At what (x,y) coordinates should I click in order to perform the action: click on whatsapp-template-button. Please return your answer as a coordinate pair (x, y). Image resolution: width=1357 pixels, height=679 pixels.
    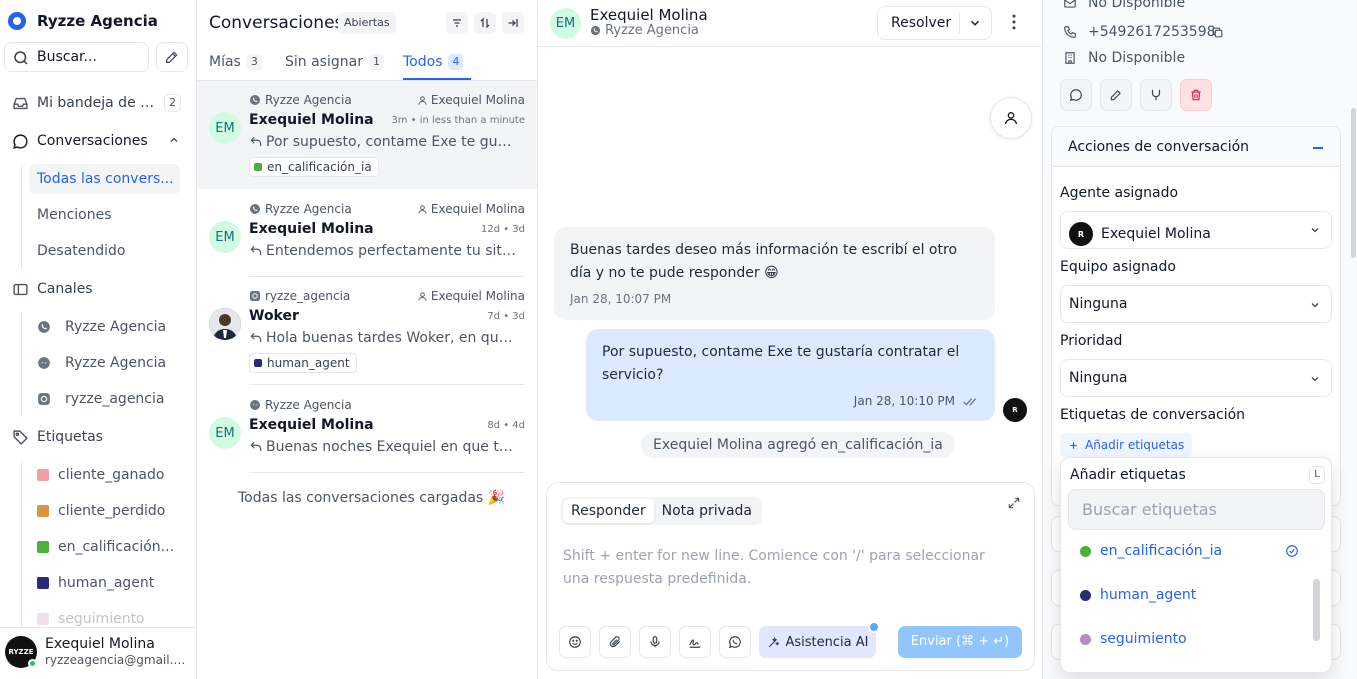
    Looking at the image, I should click on (735, 642).